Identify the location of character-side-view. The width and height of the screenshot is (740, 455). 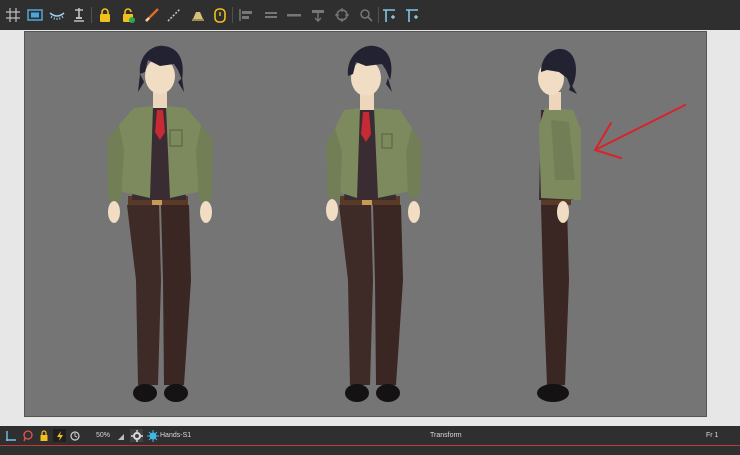
(559, 225).